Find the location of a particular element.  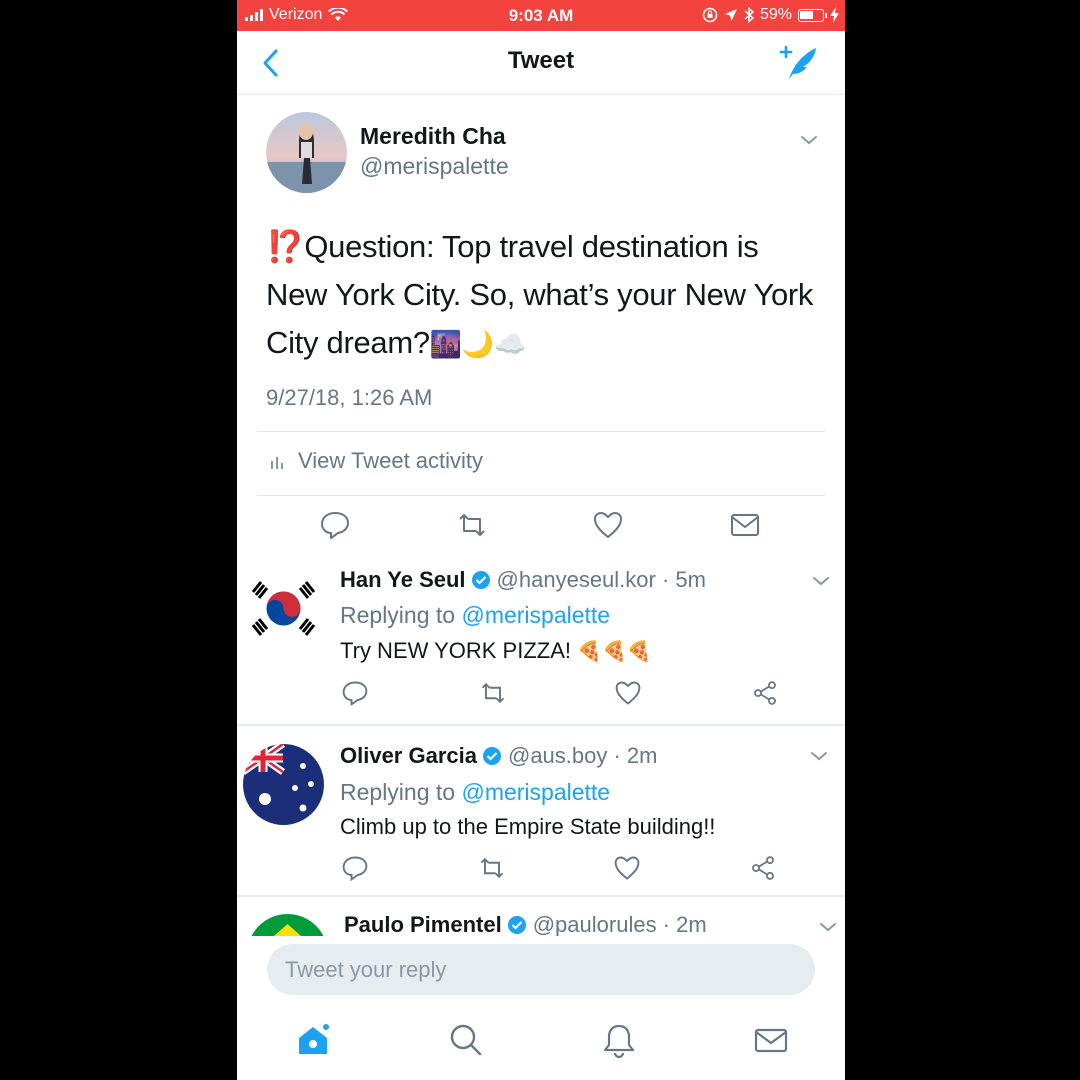

status-right: 59% is located at coordinates (770, 15).